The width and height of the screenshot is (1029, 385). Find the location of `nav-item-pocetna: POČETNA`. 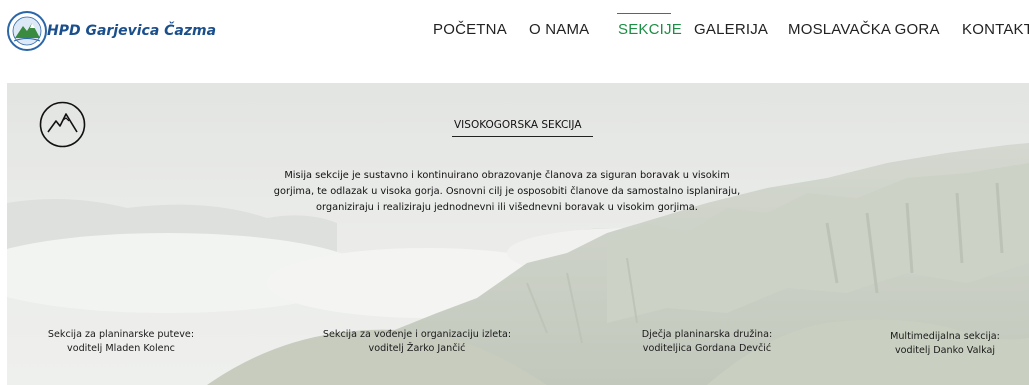

nav-item-pocetna: POČETNA is located at coordinates (470, 29).